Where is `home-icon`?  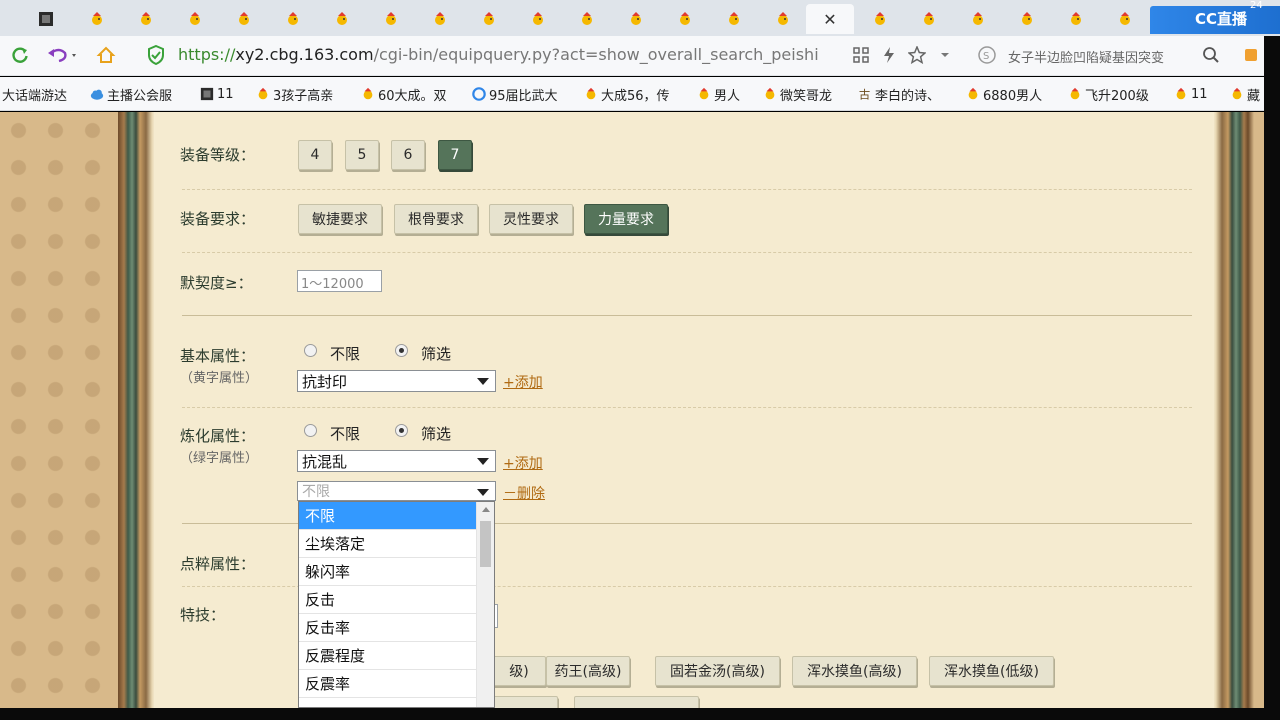
home-icon is located at coordinates (106, 55).